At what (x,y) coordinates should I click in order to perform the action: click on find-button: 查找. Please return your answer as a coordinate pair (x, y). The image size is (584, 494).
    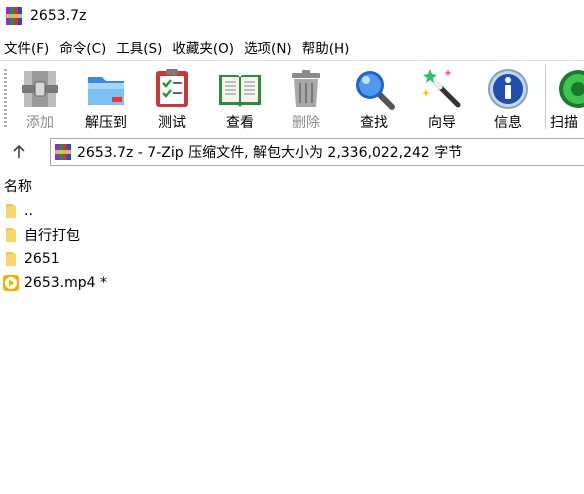
    Looking at the image, I should click on (374, 99).